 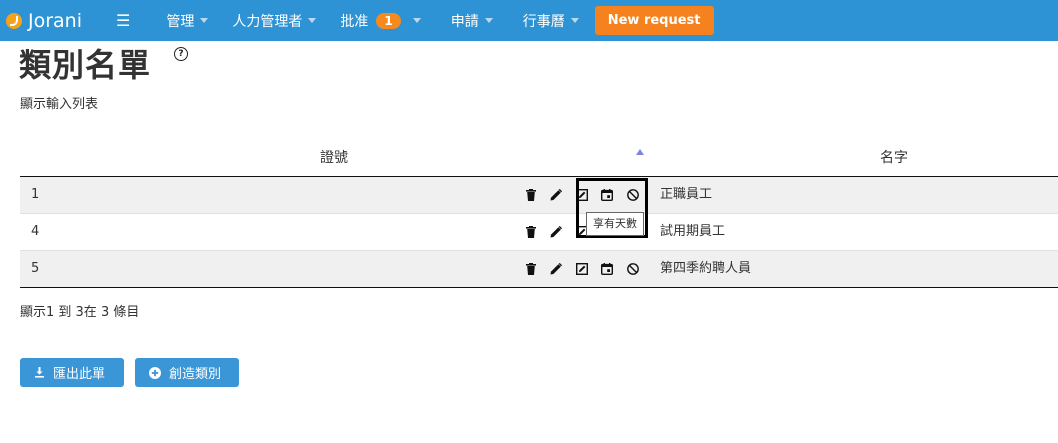 I want to click on brand: Jorani, so click(x=44, y=20).